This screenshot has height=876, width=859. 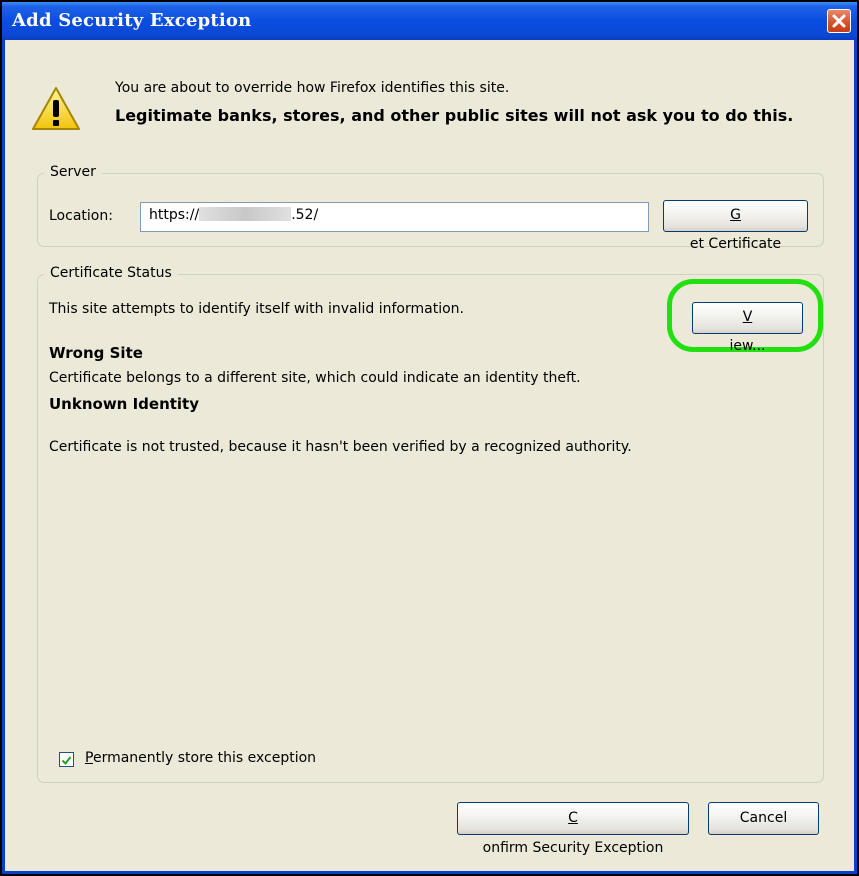 What do you see at coordinates (174, 215) in the screenshot?
I see `location-prefix: https://` at bounding box center [174, 215].